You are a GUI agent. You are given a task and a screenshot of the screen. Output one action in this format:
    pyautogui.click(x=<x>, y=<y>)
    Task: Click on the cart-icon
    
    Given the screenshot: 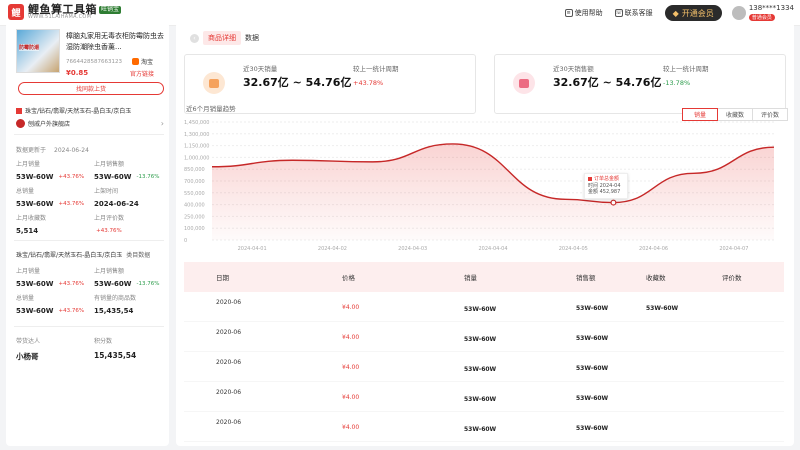 What is the action you would take?
    pyautogui.click(x=214, y=83)
    